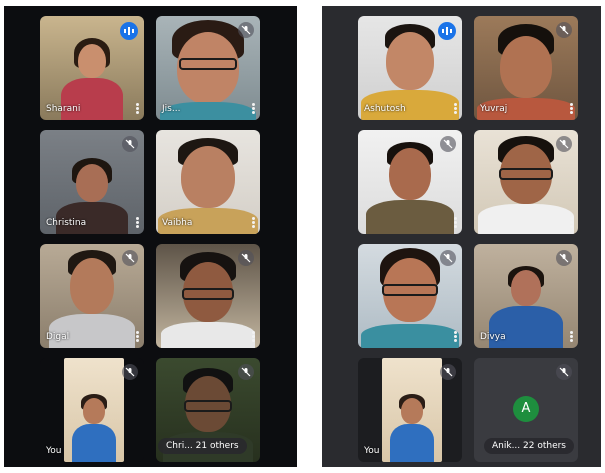 The height and width of the screenshot is (473, 605). I want to click on participant-name: Ashutosh, so click(385, 109).